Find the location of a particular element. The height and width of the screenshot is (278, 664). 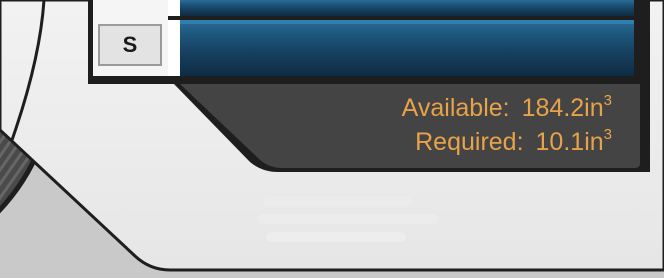

required-unit-exponent: 3 is located at coordinates (607, 134).